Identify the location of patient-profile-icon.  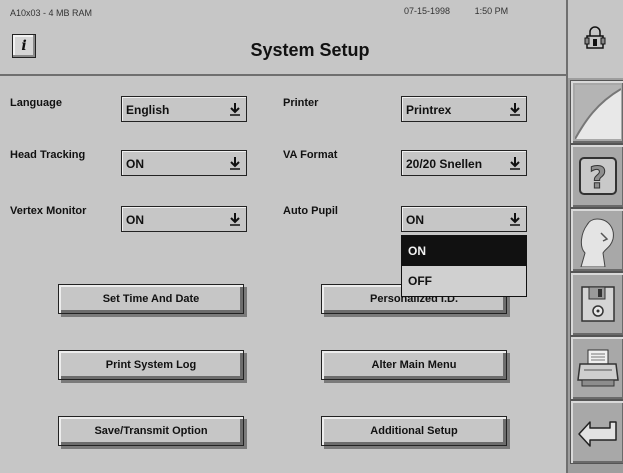
(597, 240).